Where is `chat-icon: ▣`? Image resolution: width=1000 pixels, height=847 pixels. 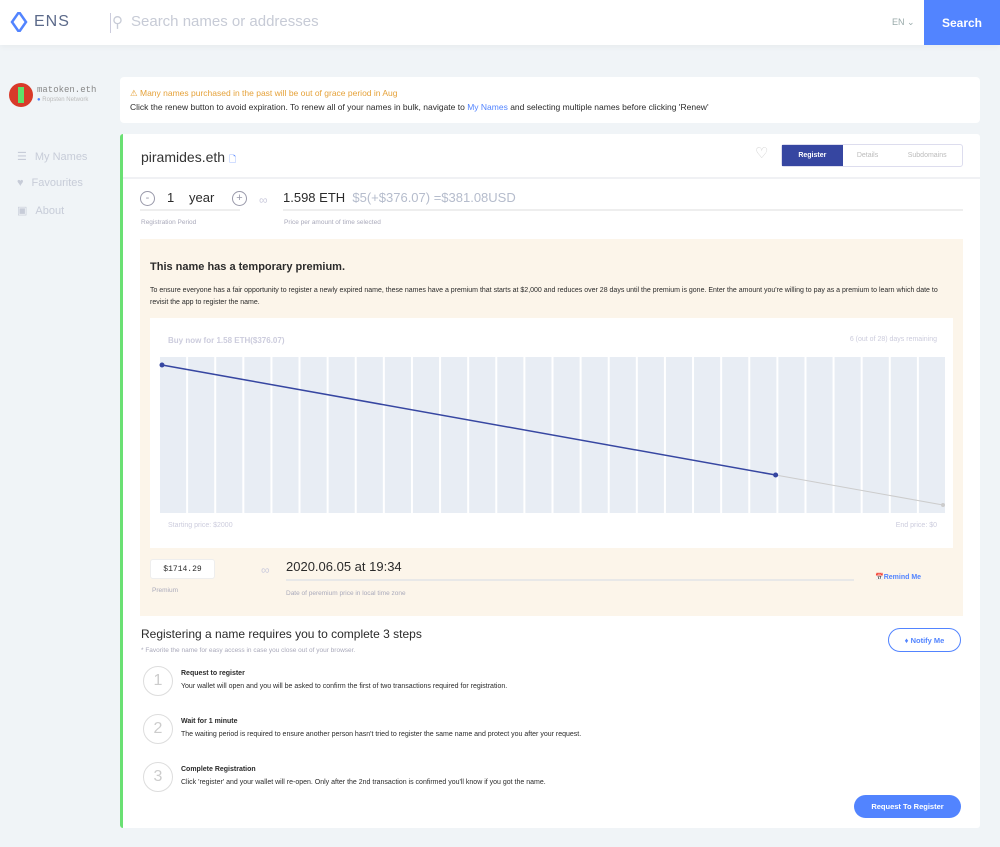
chat-icon: ▣ is located at coordinates (22, 211).